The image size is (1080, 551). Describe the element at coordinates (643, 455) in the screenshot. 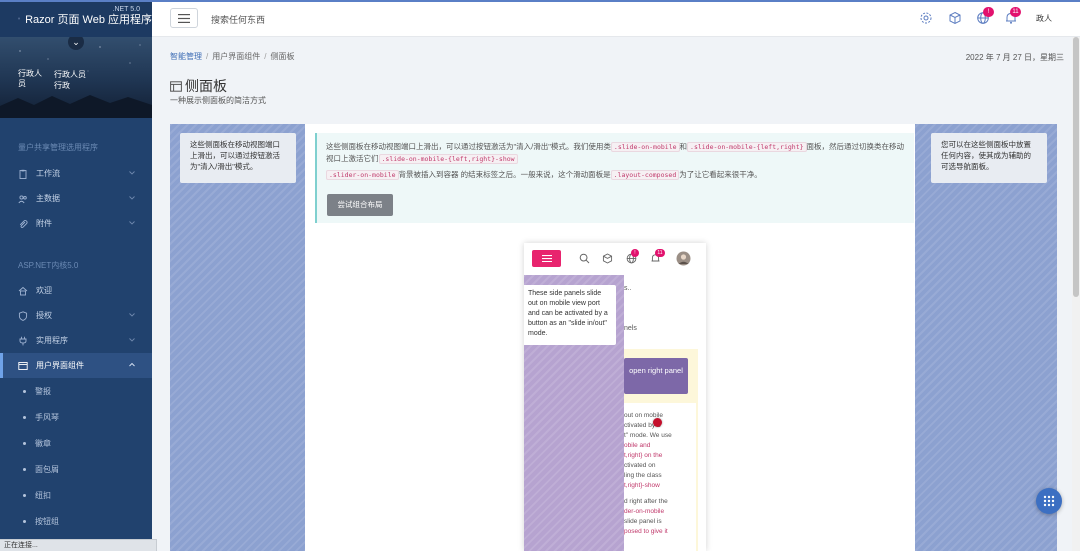

I see `text-line: t,right} on the` at that location.